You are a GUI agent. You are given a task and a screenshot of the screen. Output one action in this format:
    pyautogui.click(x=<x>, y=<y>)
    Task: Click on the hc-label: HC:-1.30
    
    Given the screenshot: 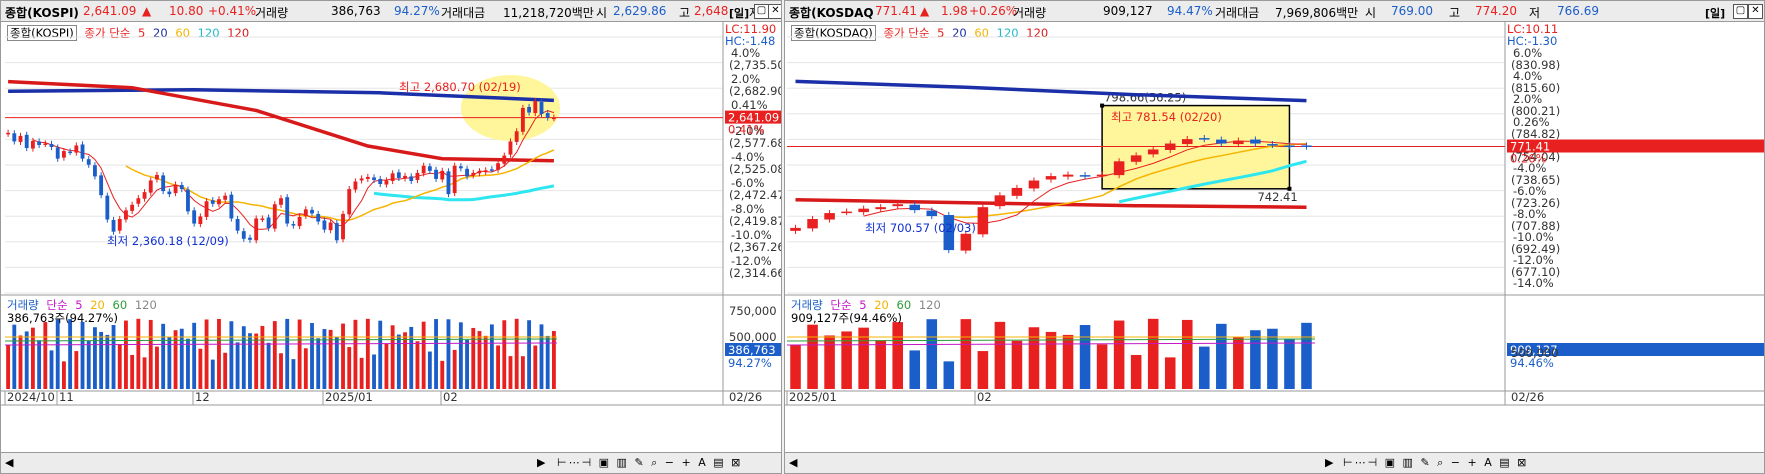 What is the action you would take?
    pyautogui.click(x=1532, y=41)
    